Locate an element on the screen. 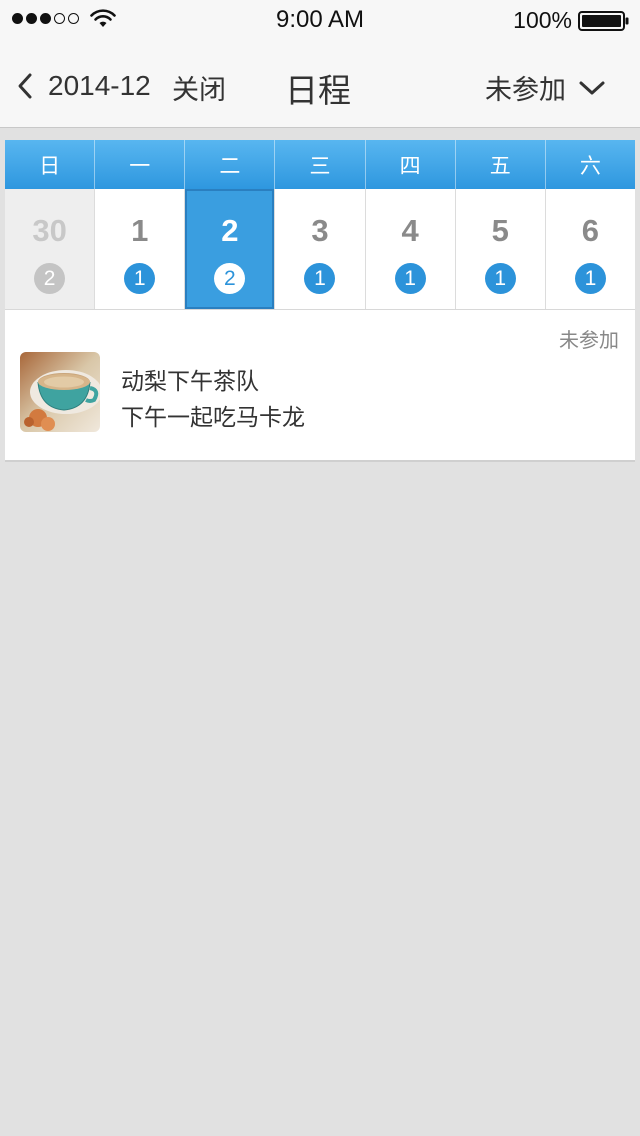  back-month-label: 2014-12 is located at coordinates (99, 85).